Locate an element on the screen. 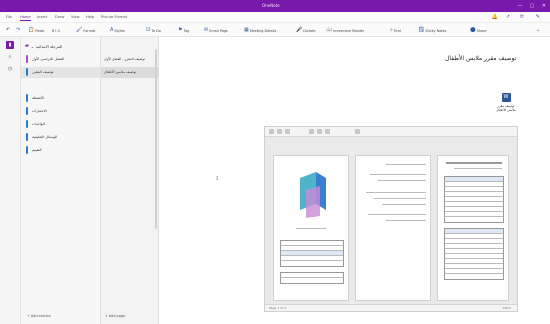  ribbon-label: Tag is located at coordinates (186, 30).